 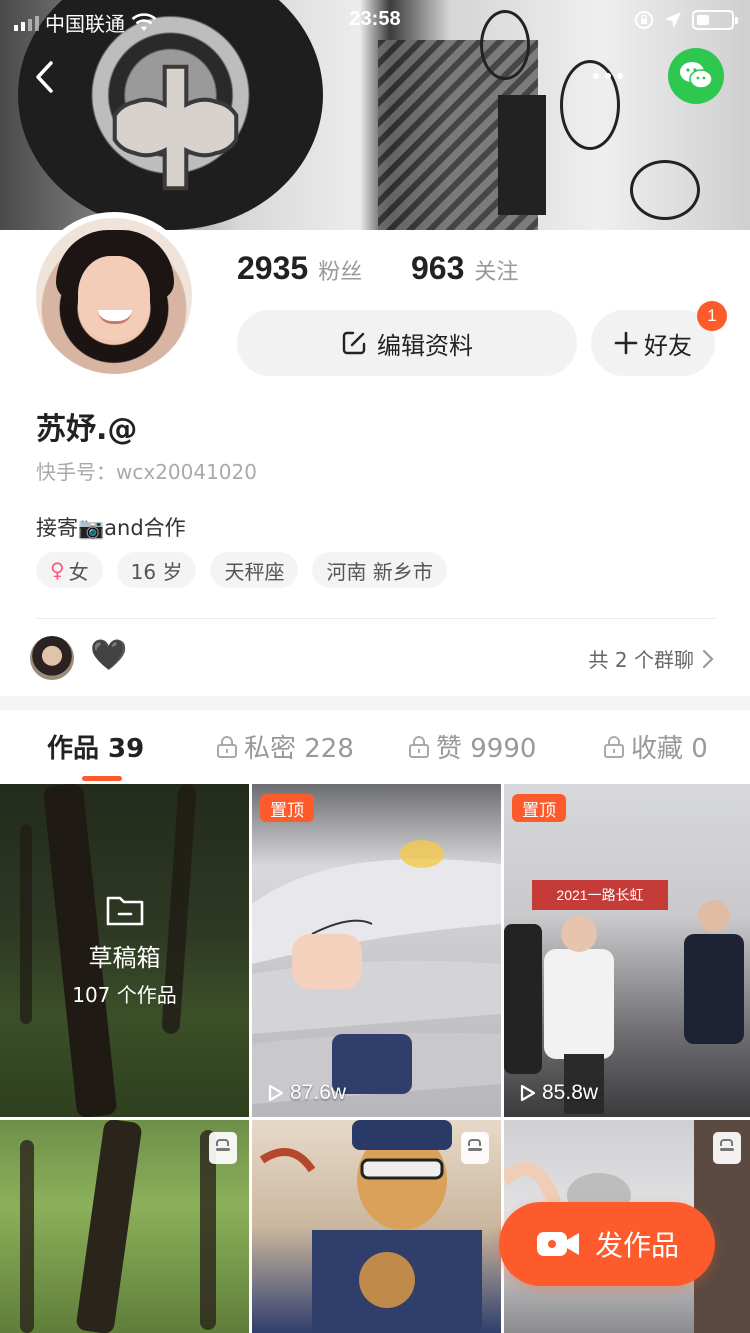 I want to click on kuaishou-id: 快手号：wcx20041020, so click(x=146, y=470).